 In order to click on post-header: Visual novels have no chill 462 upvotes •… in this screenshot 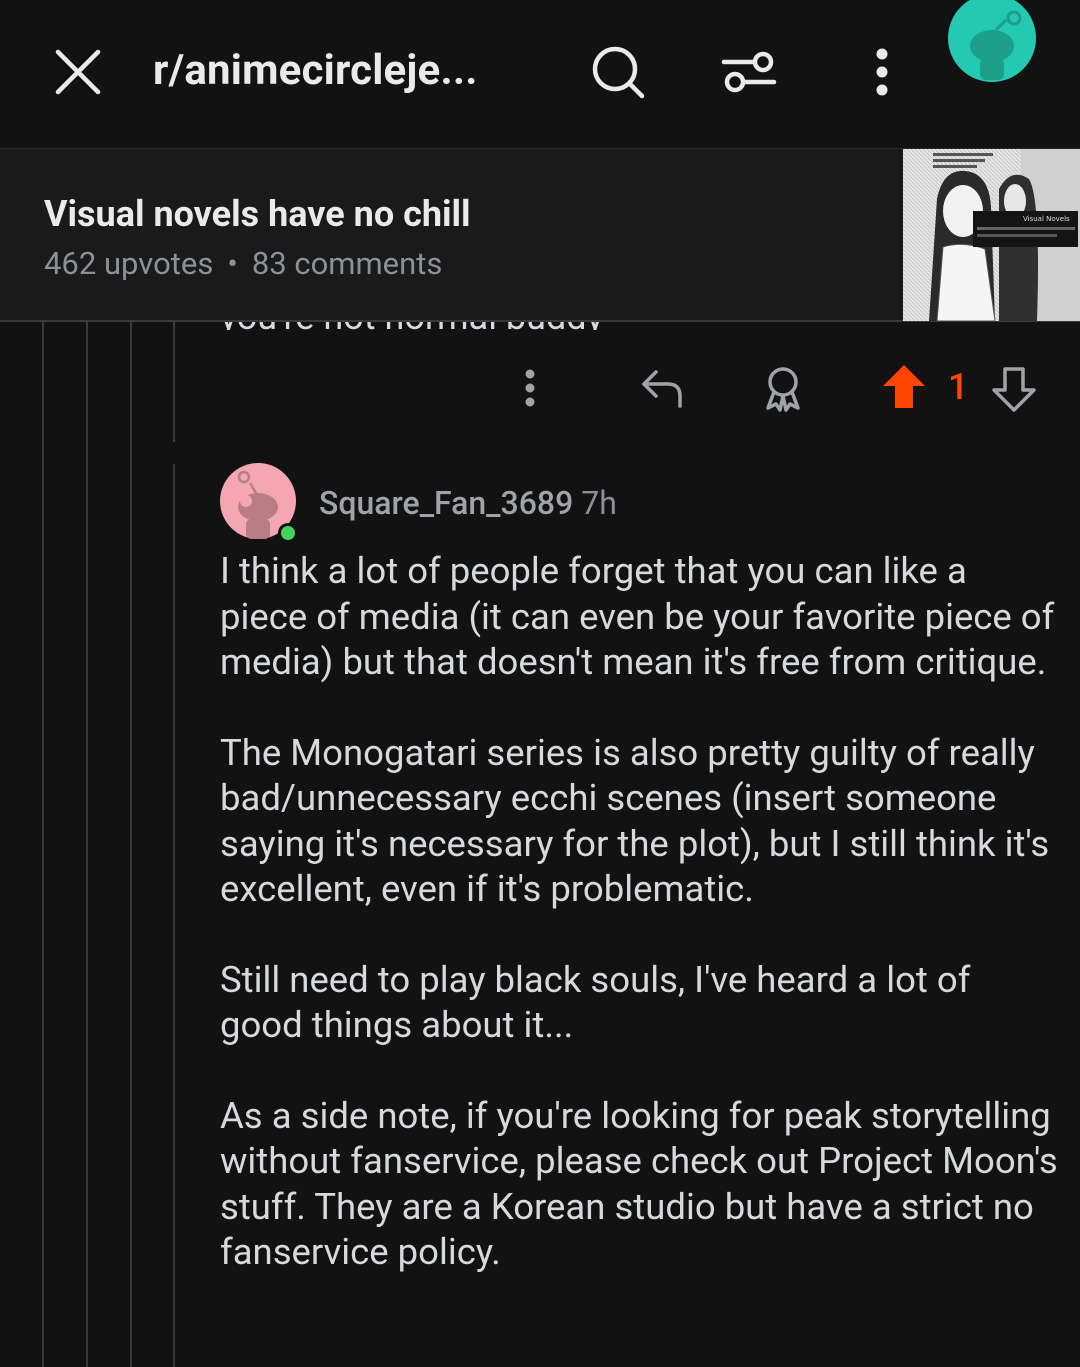, I will do `click(540, 235)`.